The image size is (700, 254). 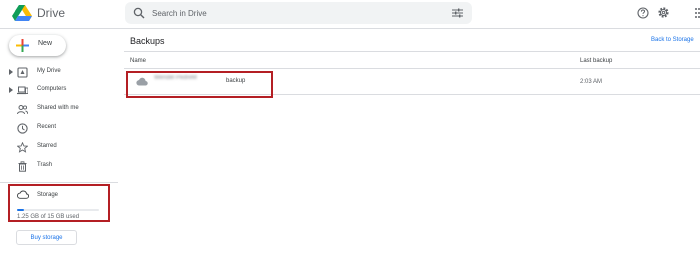 I want to click on sidebar-item-label: Starred, so click(x=47, y=146).